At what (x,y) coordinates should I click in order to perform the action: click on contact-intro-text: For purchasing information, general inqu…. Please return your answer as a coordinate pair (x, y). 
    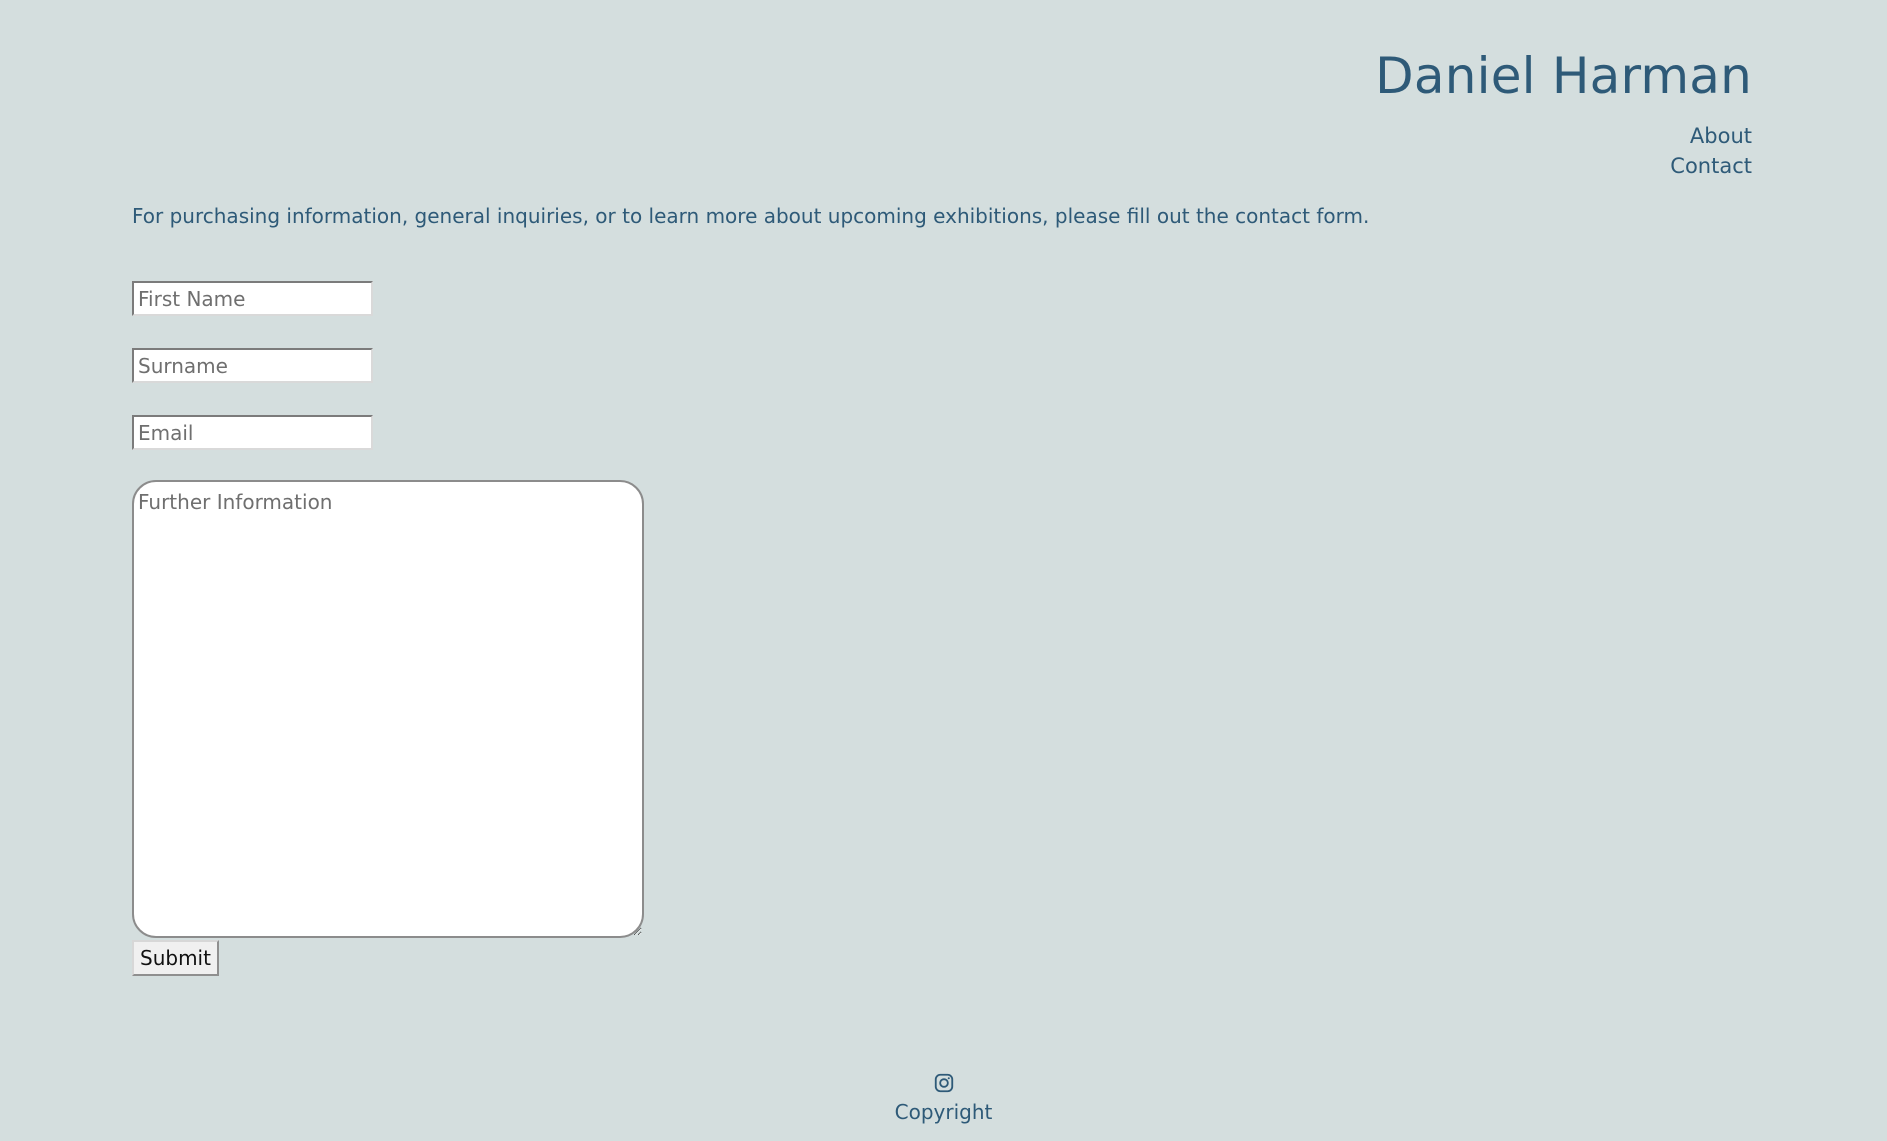
    Looking at the image, I should click on (751, 216).